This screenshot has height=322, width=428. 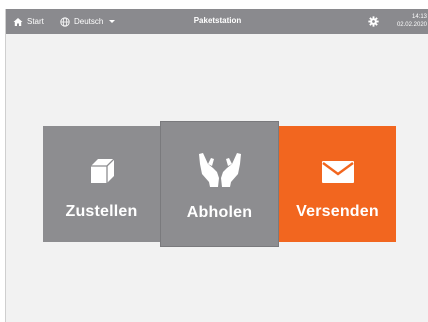 I want to click on gear-icon, so click(x=373, y=21).